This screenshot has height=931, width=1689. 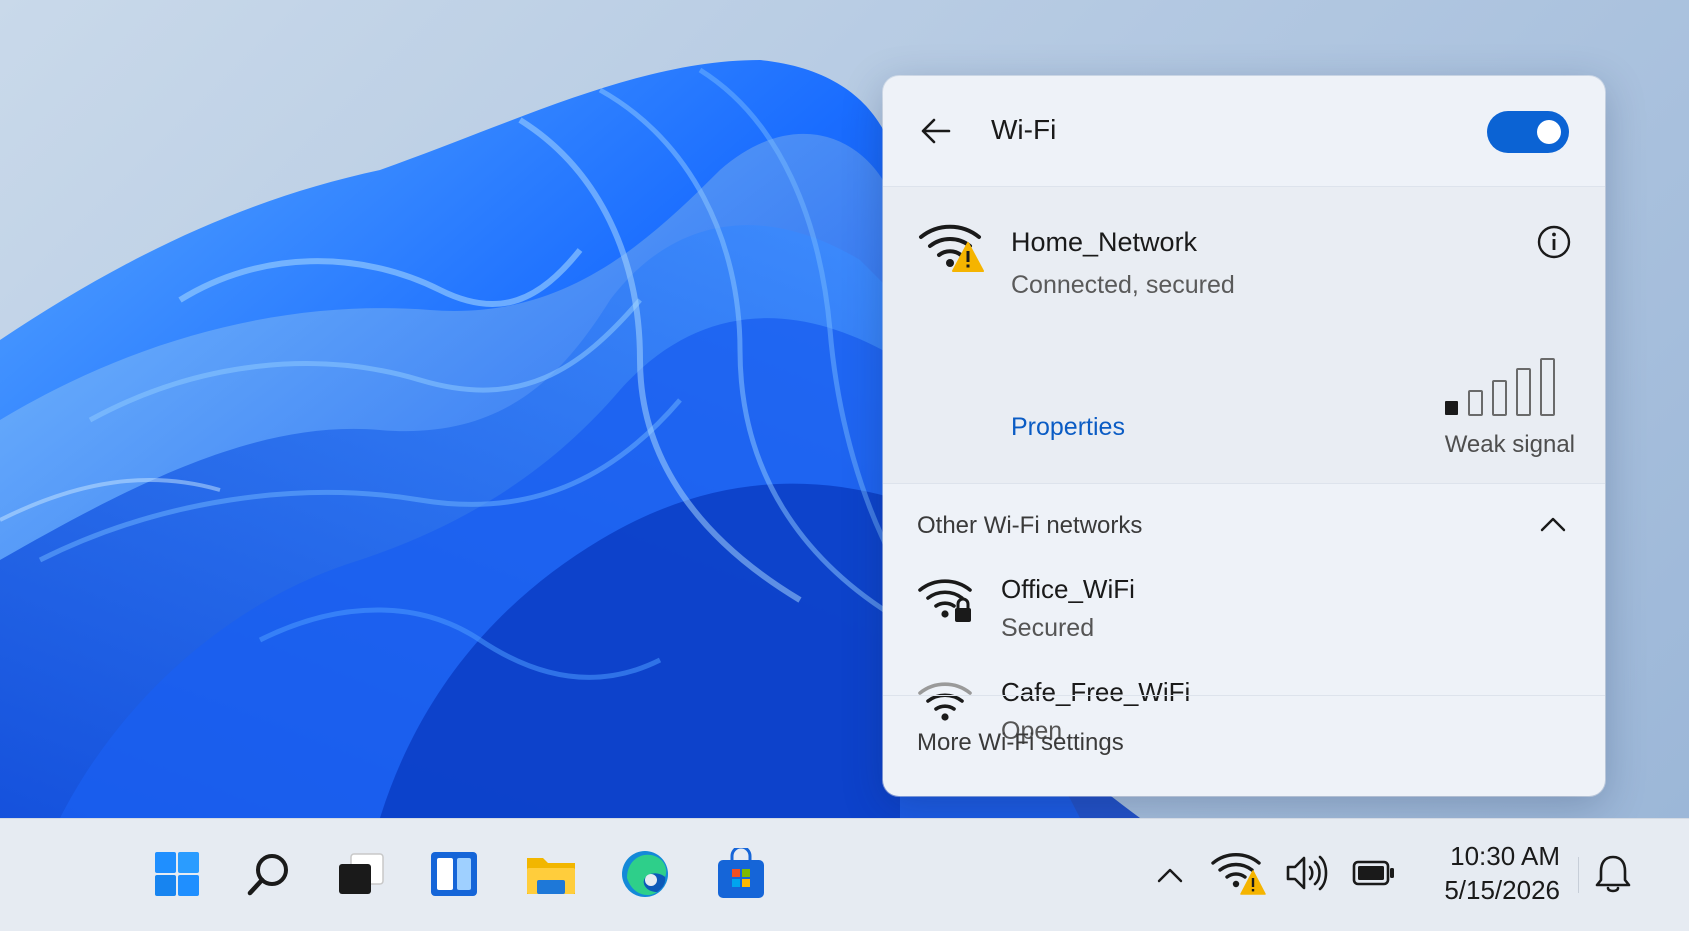 What do you see at coordinates (968, 257) in the screenshot?
I see `warning-icon` at bounding box center [968, 257].